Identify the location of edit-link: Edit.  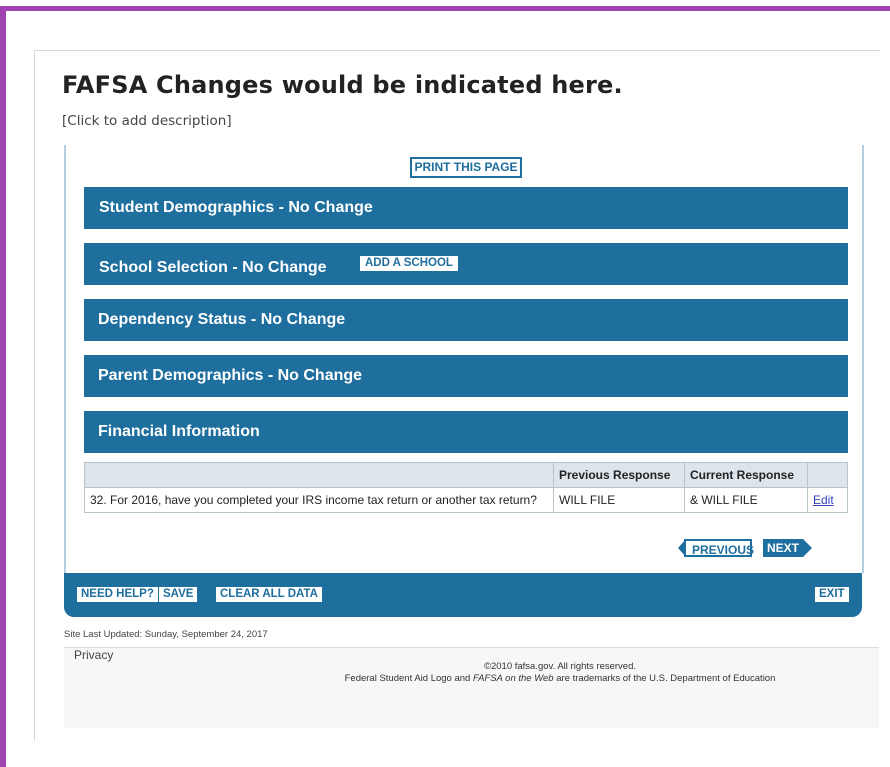
(823, 500).